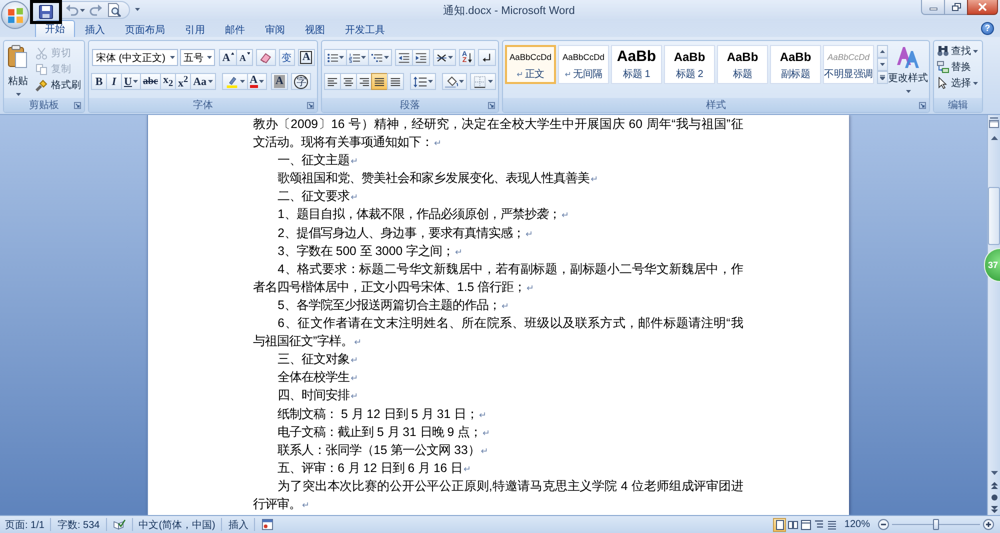 Image resolution: width=1000 pixels, height=533 pixels. Describe the element at coordinates (235, 29) in the screenshot. I see `ribbon-tab: 邮件` at that location.